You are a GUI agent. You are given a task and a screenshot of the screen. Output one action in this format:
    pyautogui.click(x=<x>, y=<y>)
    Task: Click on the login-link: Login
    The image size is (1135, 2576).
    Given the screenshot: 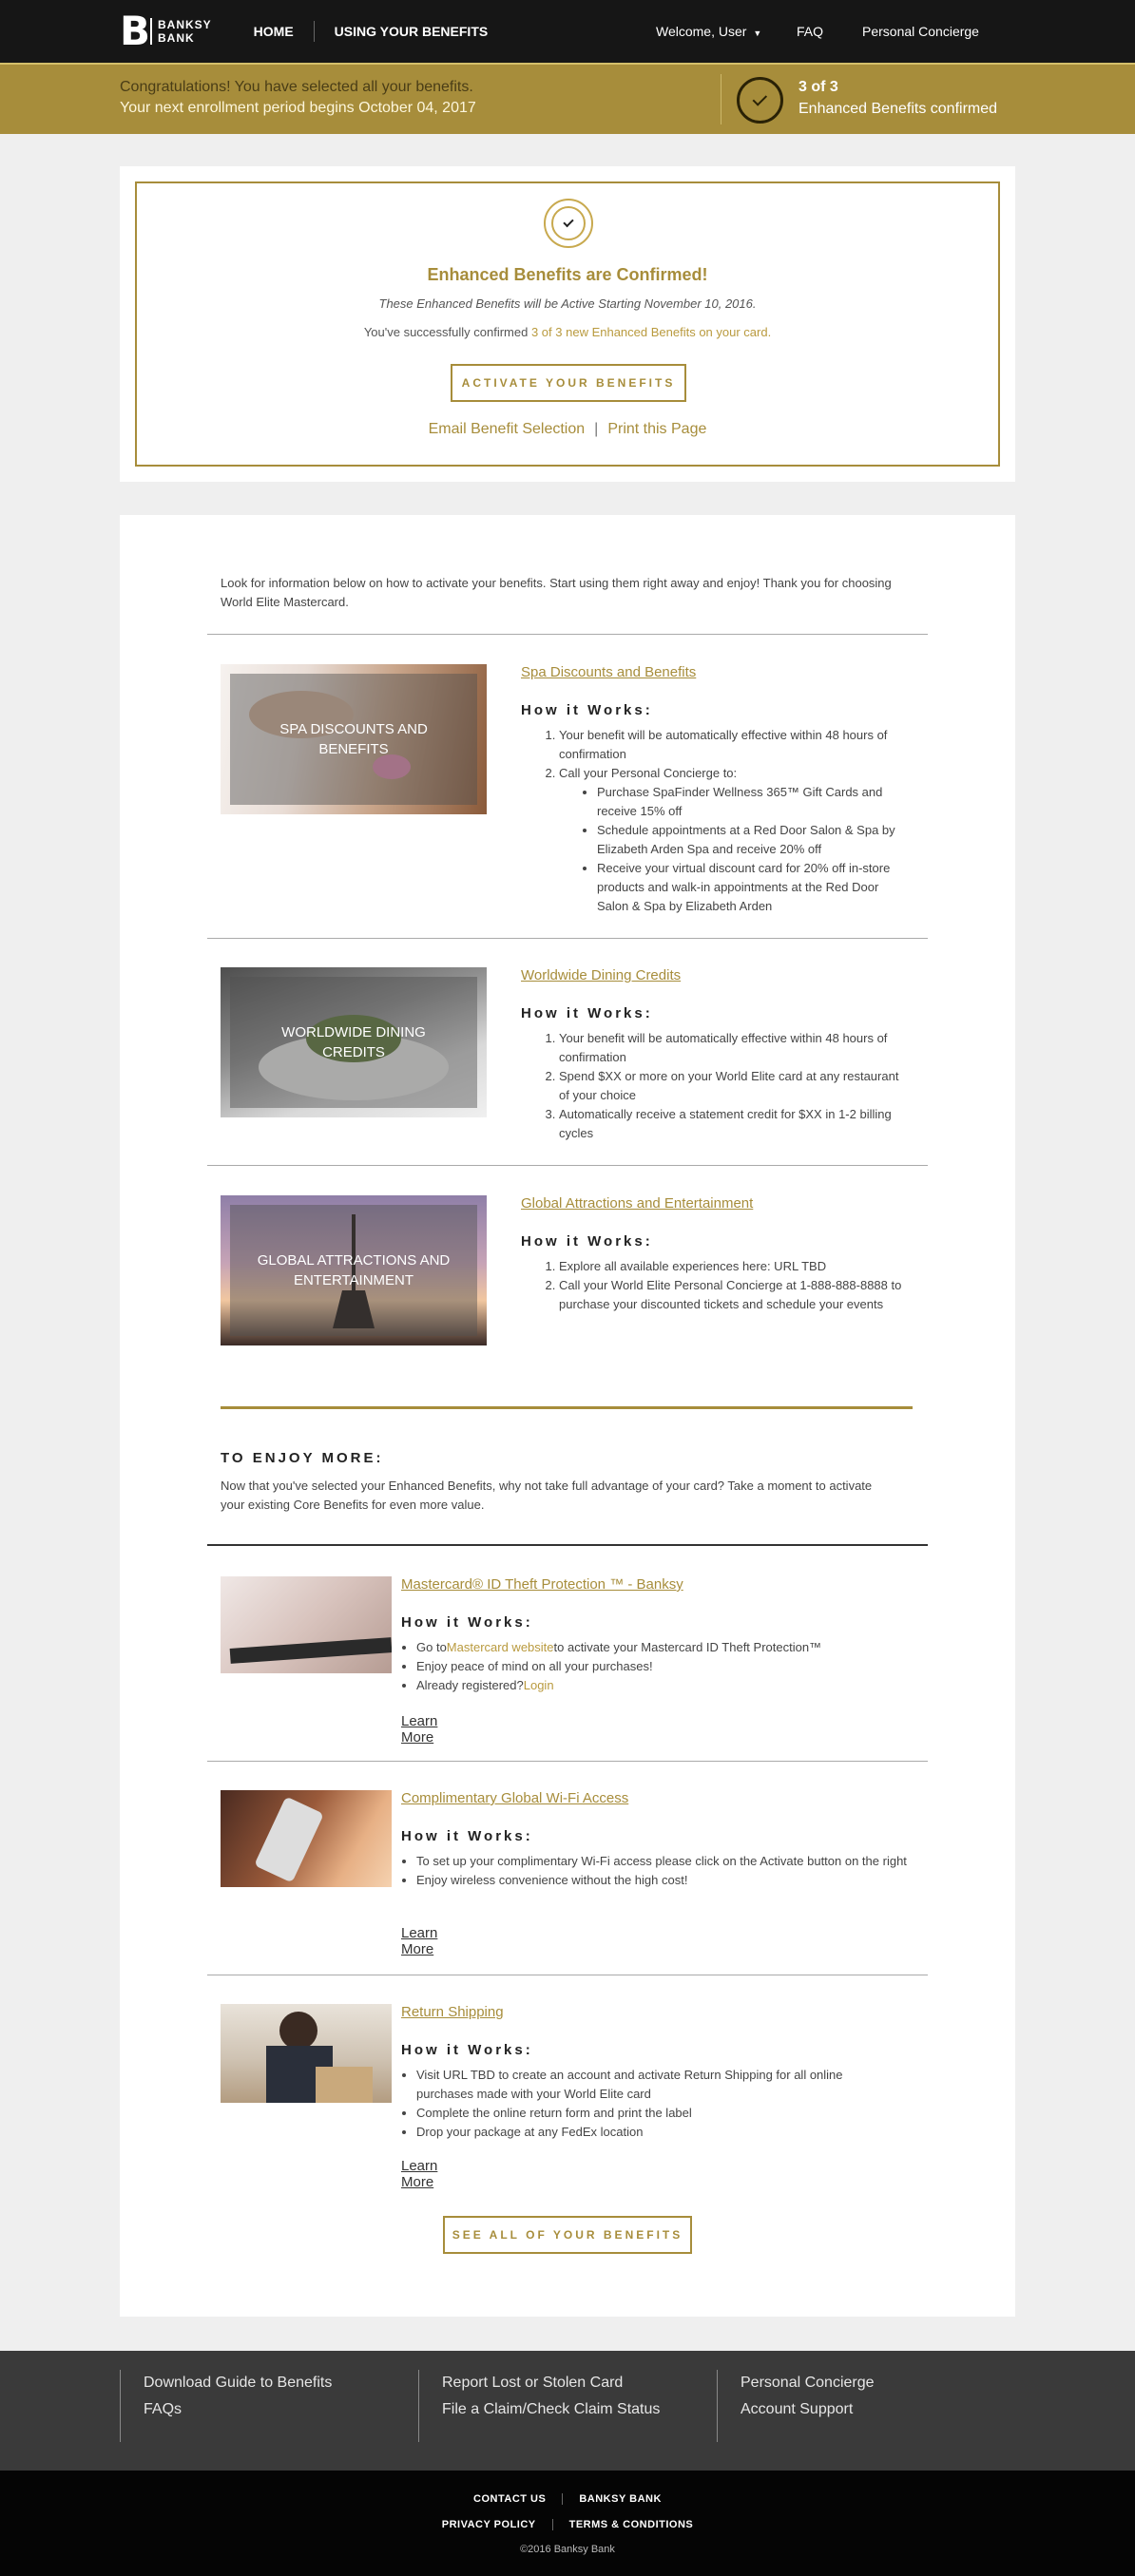 What is the action you would take?
    pyautogui.click(x=539, y=1685)
    